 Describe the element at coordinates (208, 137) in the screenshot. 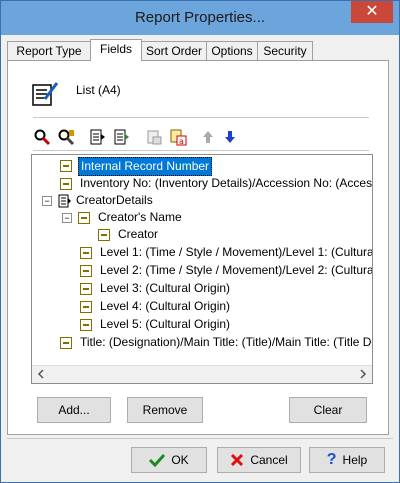

I see `move-up-icon` at that location.